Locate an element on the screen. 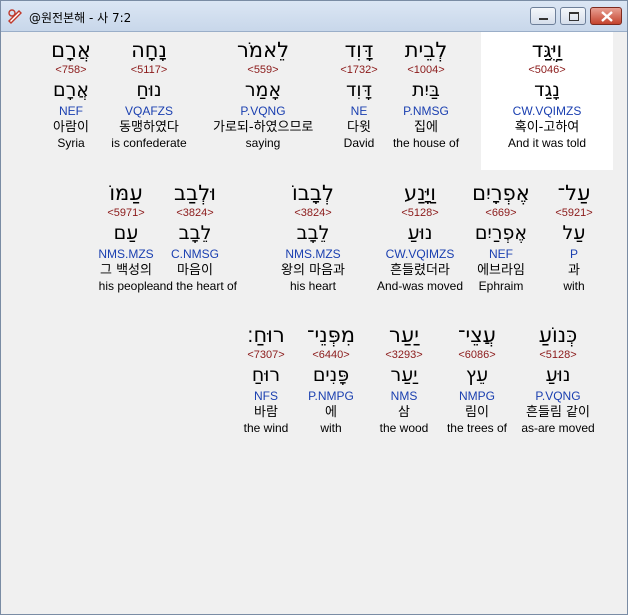 The width and height of the screenshot is (628, 615). parsing-code: NE is located at coordinates (359, 111).